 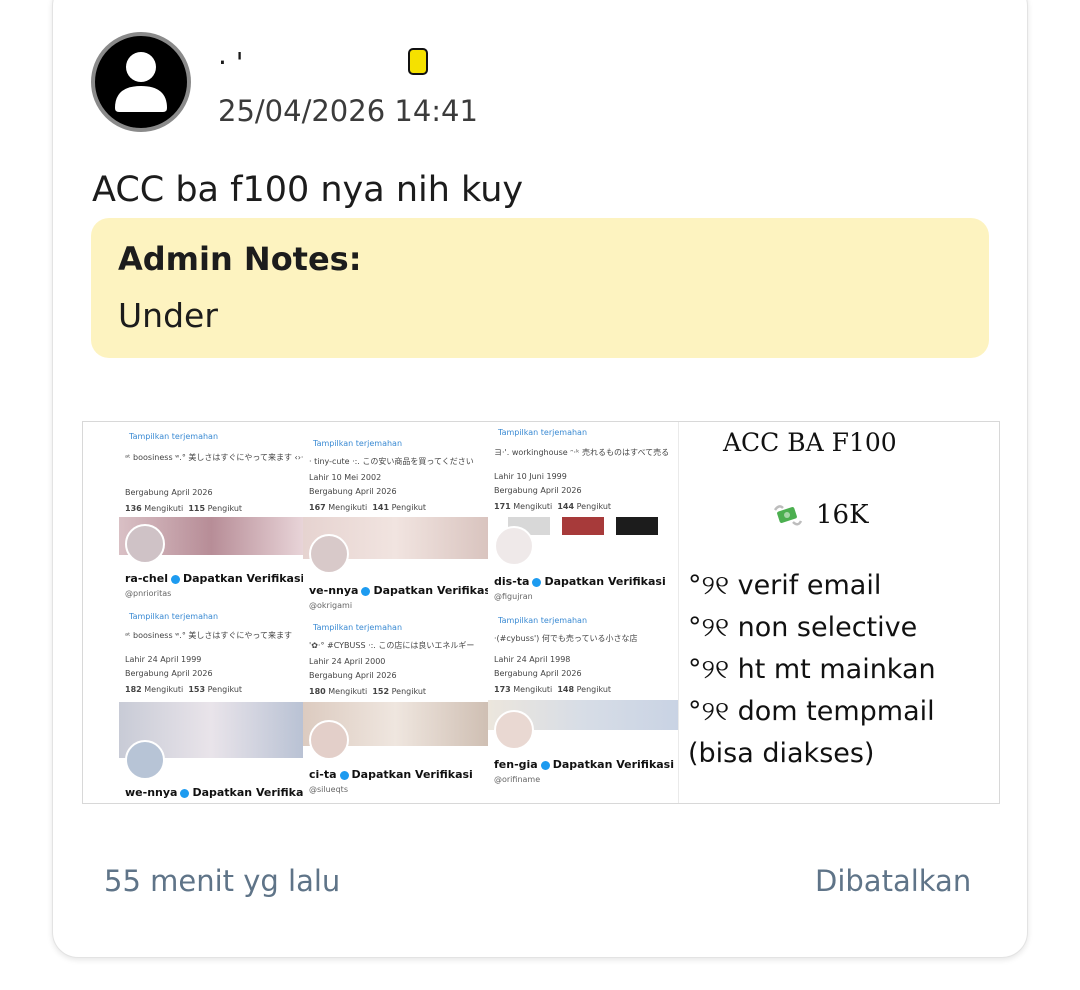 What do you see at coordinates (399, 590) in the screenshot?
I see `profile-name: ve-nnya Dapatkan Verifikasi` at bounding box center [399, 590].